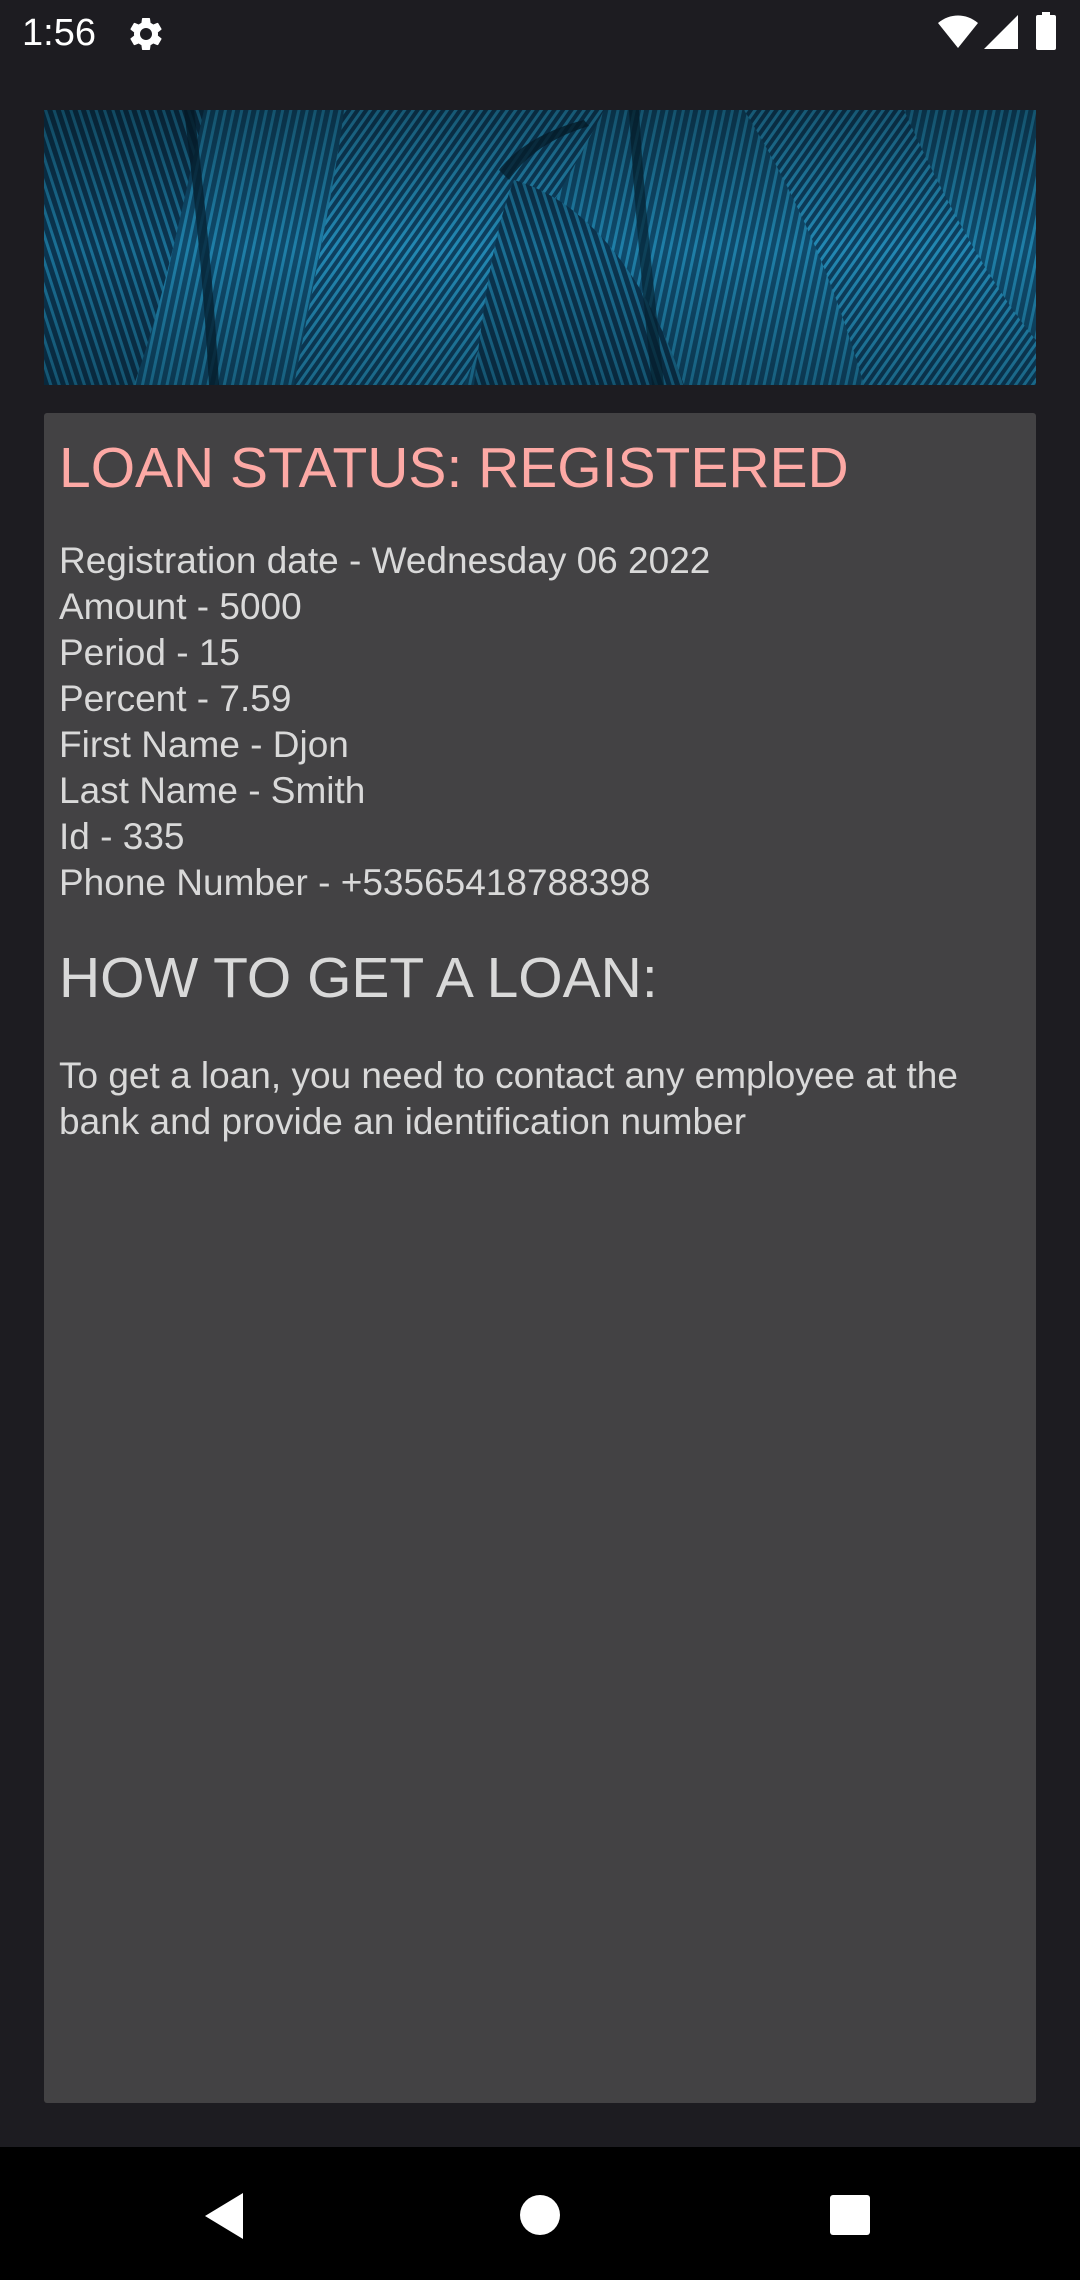 This screenshot has width=1080, height=2280. What do you see at coordinates (146, 33) in the screenshot?
I see `settings-icon` at bounding box center [146, 33].